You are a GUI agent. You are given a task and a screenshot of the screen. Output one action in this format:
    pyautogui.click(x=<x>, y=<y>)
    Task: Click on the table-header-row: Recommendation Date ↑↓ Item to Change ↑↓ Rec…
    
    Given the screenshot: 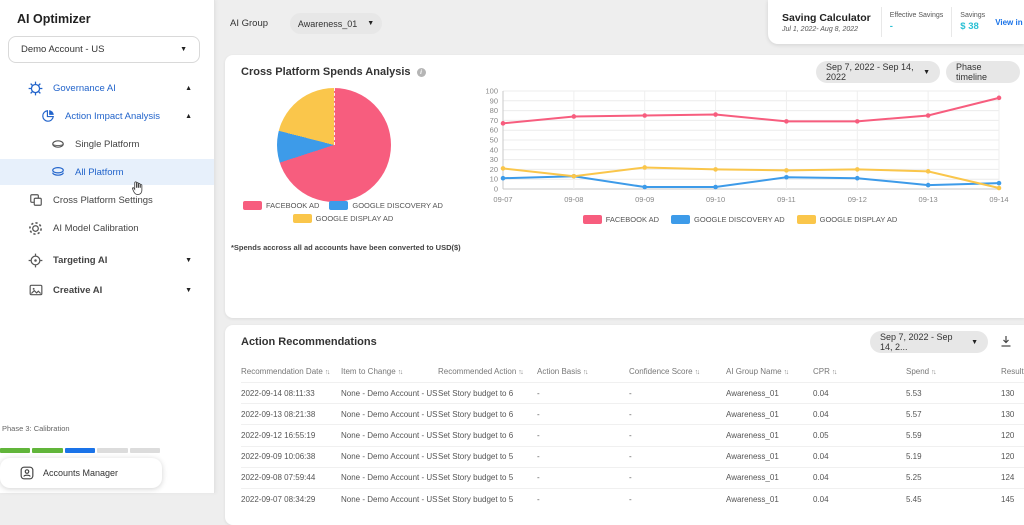 What is the action you would take?
    pyautogui.click(x=632, y=372)
    